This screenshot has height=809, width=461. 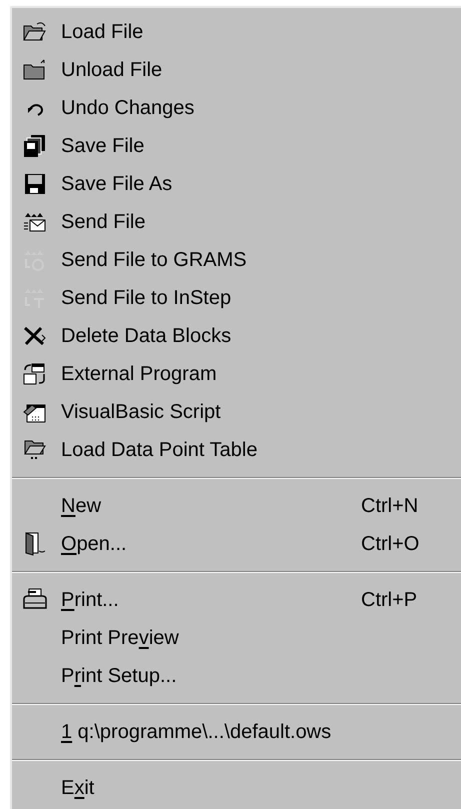 I want to click on menu-item: Unload File, so click(x=236, y=70).